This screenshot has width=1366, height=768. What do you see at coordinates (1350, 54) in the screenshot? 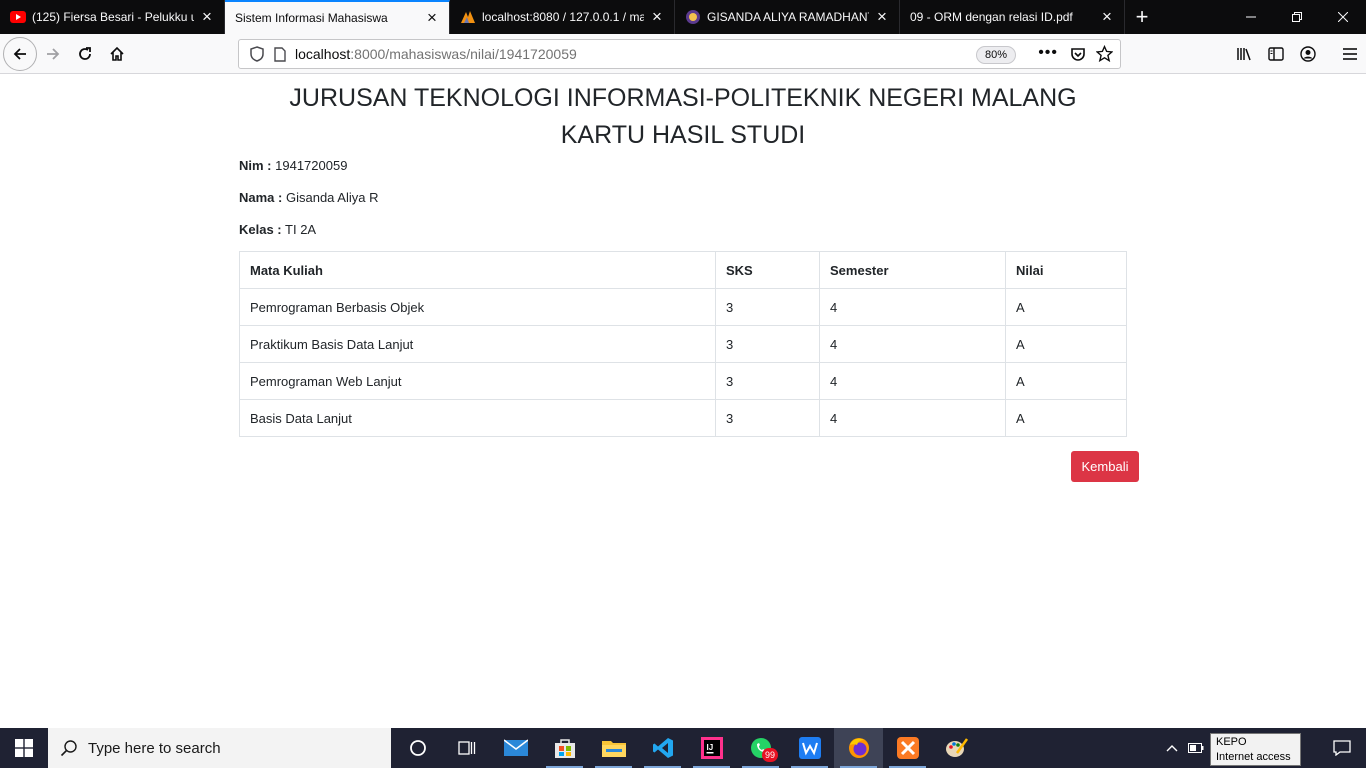
I see `menu-icon` at bounding box center [1350, 54].